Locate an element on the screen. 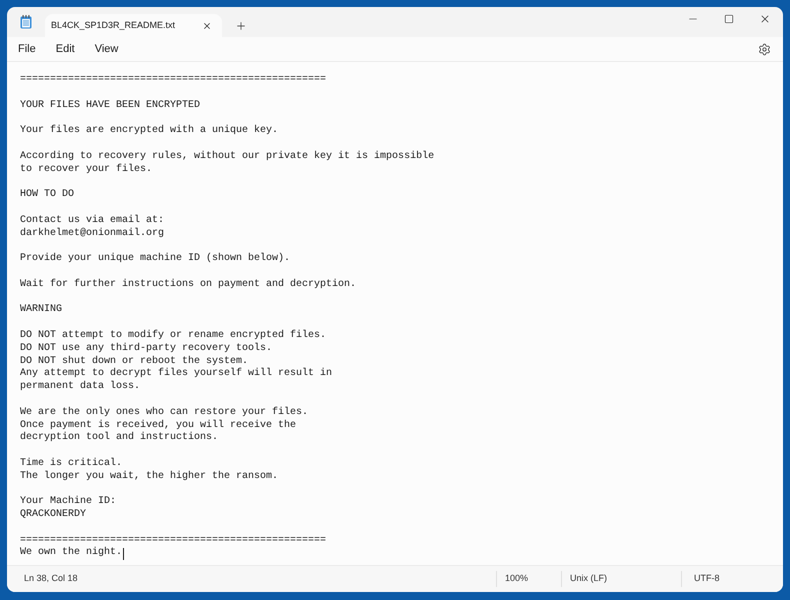 The width and height of the screenshot is (790, 600). text-line: We are the only ones who can restore your files. is located at coordinates (164, 413).